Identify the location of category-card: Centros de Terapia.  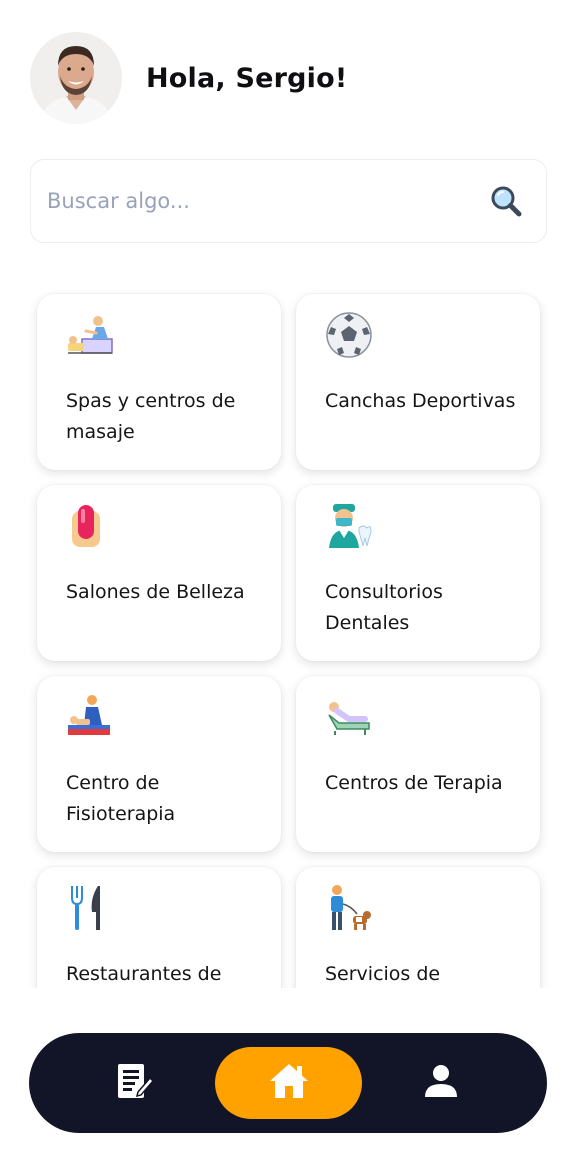
(418, 764).